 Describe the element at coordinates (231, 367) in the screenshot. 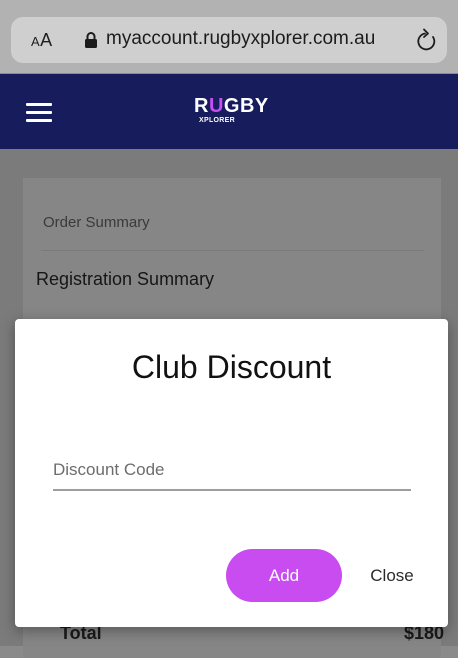

I see `modal-title: Club Discount` at that location.